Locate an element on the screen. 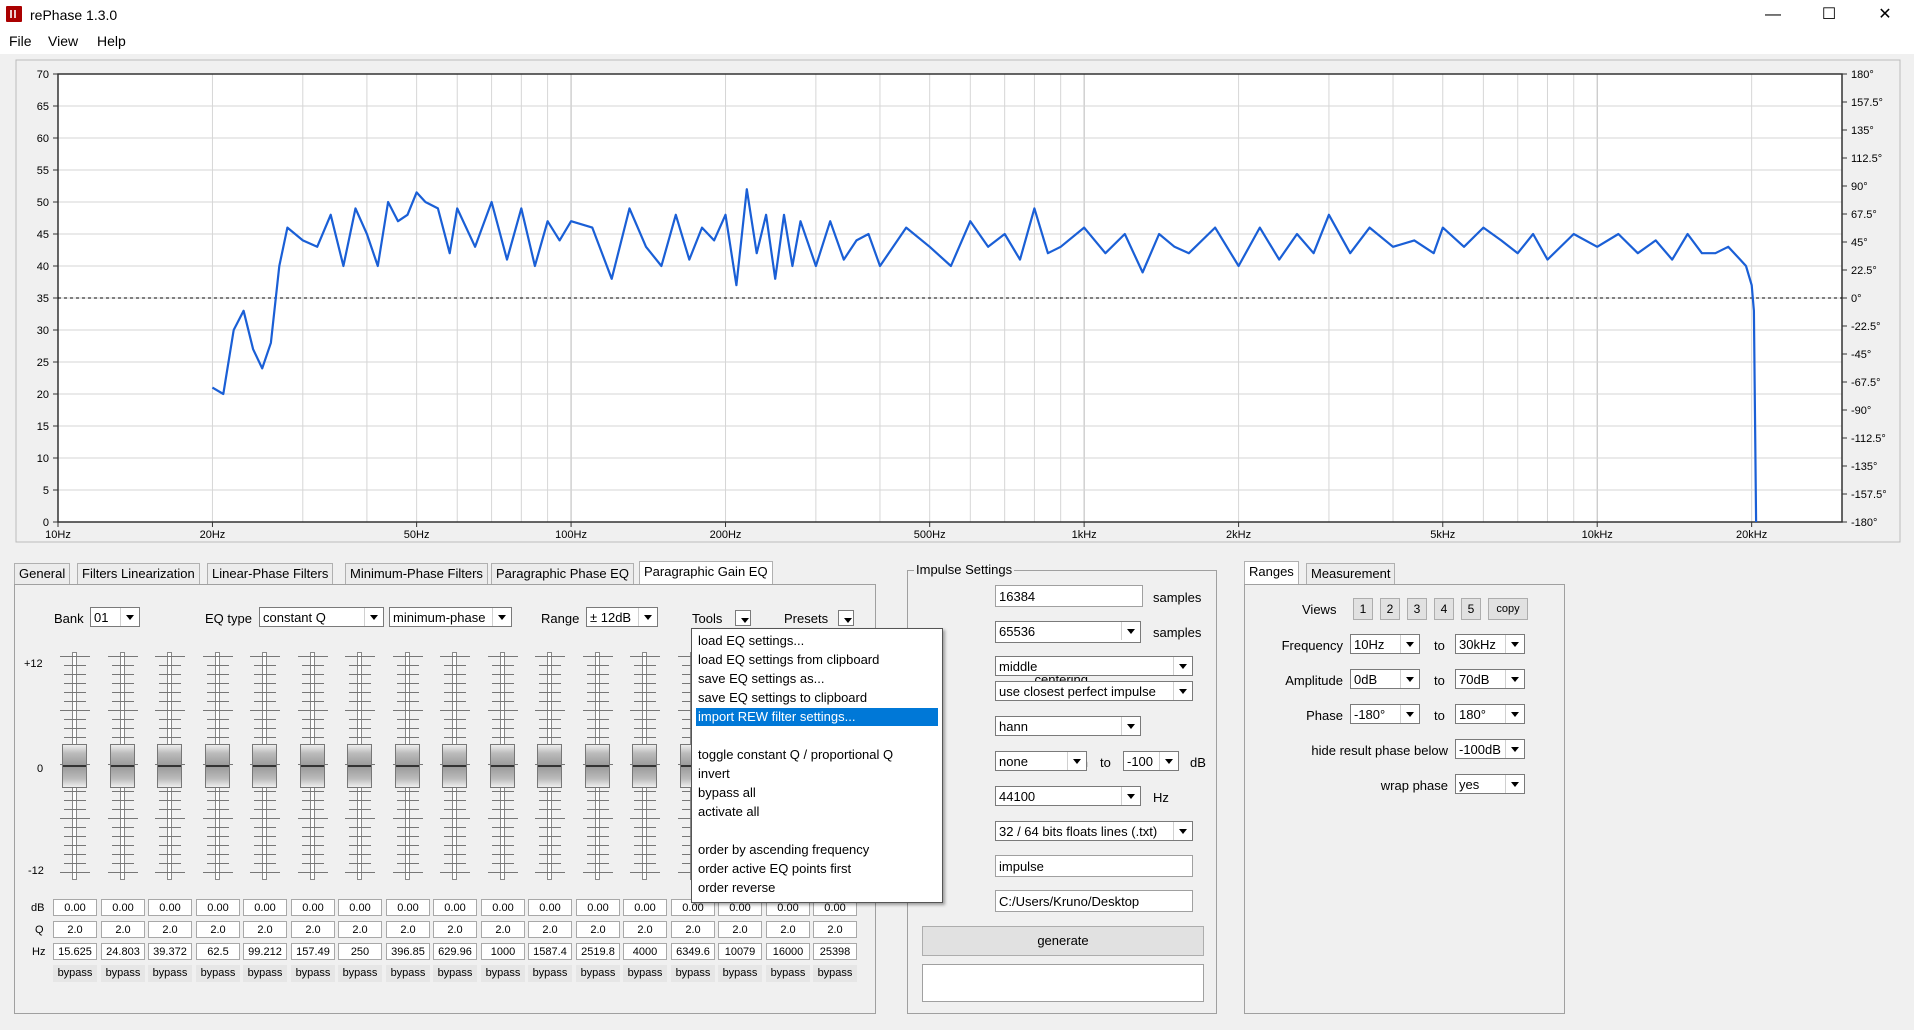 This screenshot has height=1030, width=1914. band-frequency-field: 39.372 is located at coordinates (170, 951).